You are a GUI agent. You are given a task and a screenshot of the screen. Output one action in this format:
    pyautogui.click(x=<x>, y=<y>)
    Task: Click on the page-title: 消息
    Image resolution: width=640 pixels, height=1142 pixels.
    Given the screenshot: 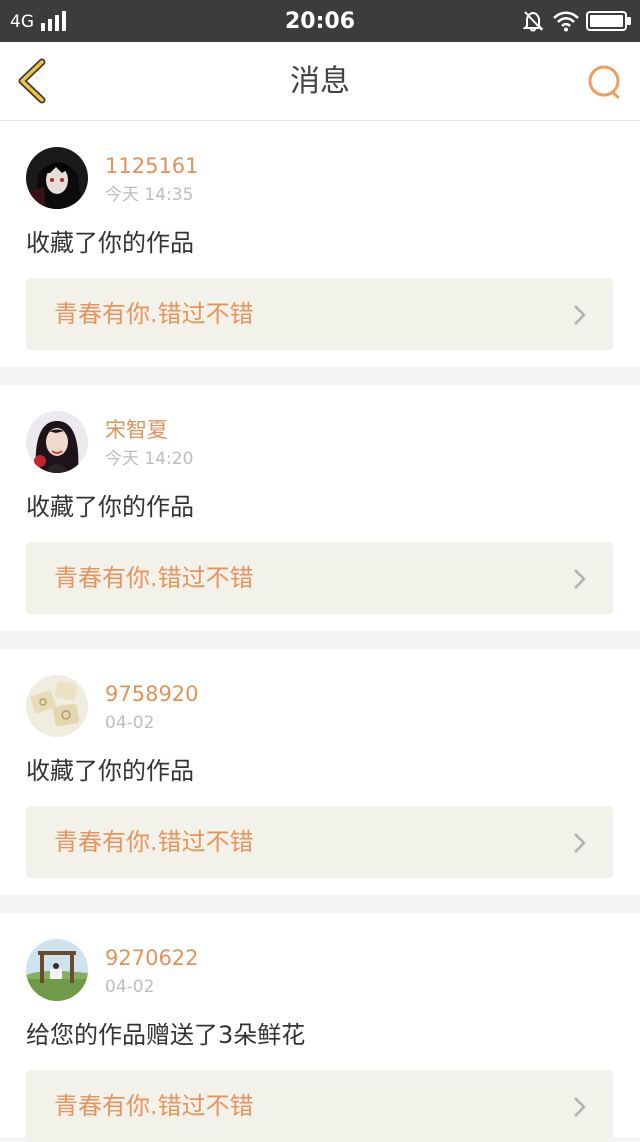 What is the action you would take?
    pyautogui.click(x=320, y=81)
    